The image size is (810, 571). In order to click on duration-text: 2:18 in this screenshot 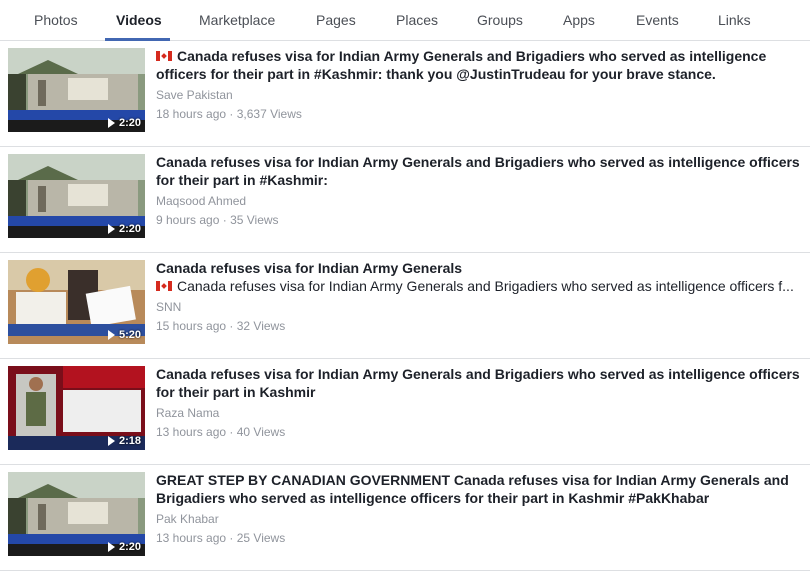, I will do `click(129, 441)`.